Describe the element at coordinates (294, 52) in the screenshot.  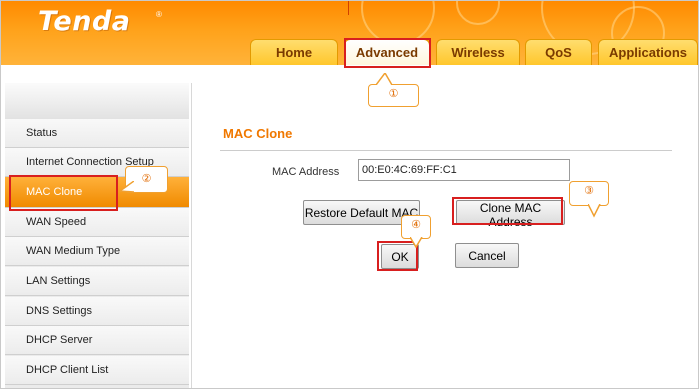
I see `tab-home: Home` at that location.